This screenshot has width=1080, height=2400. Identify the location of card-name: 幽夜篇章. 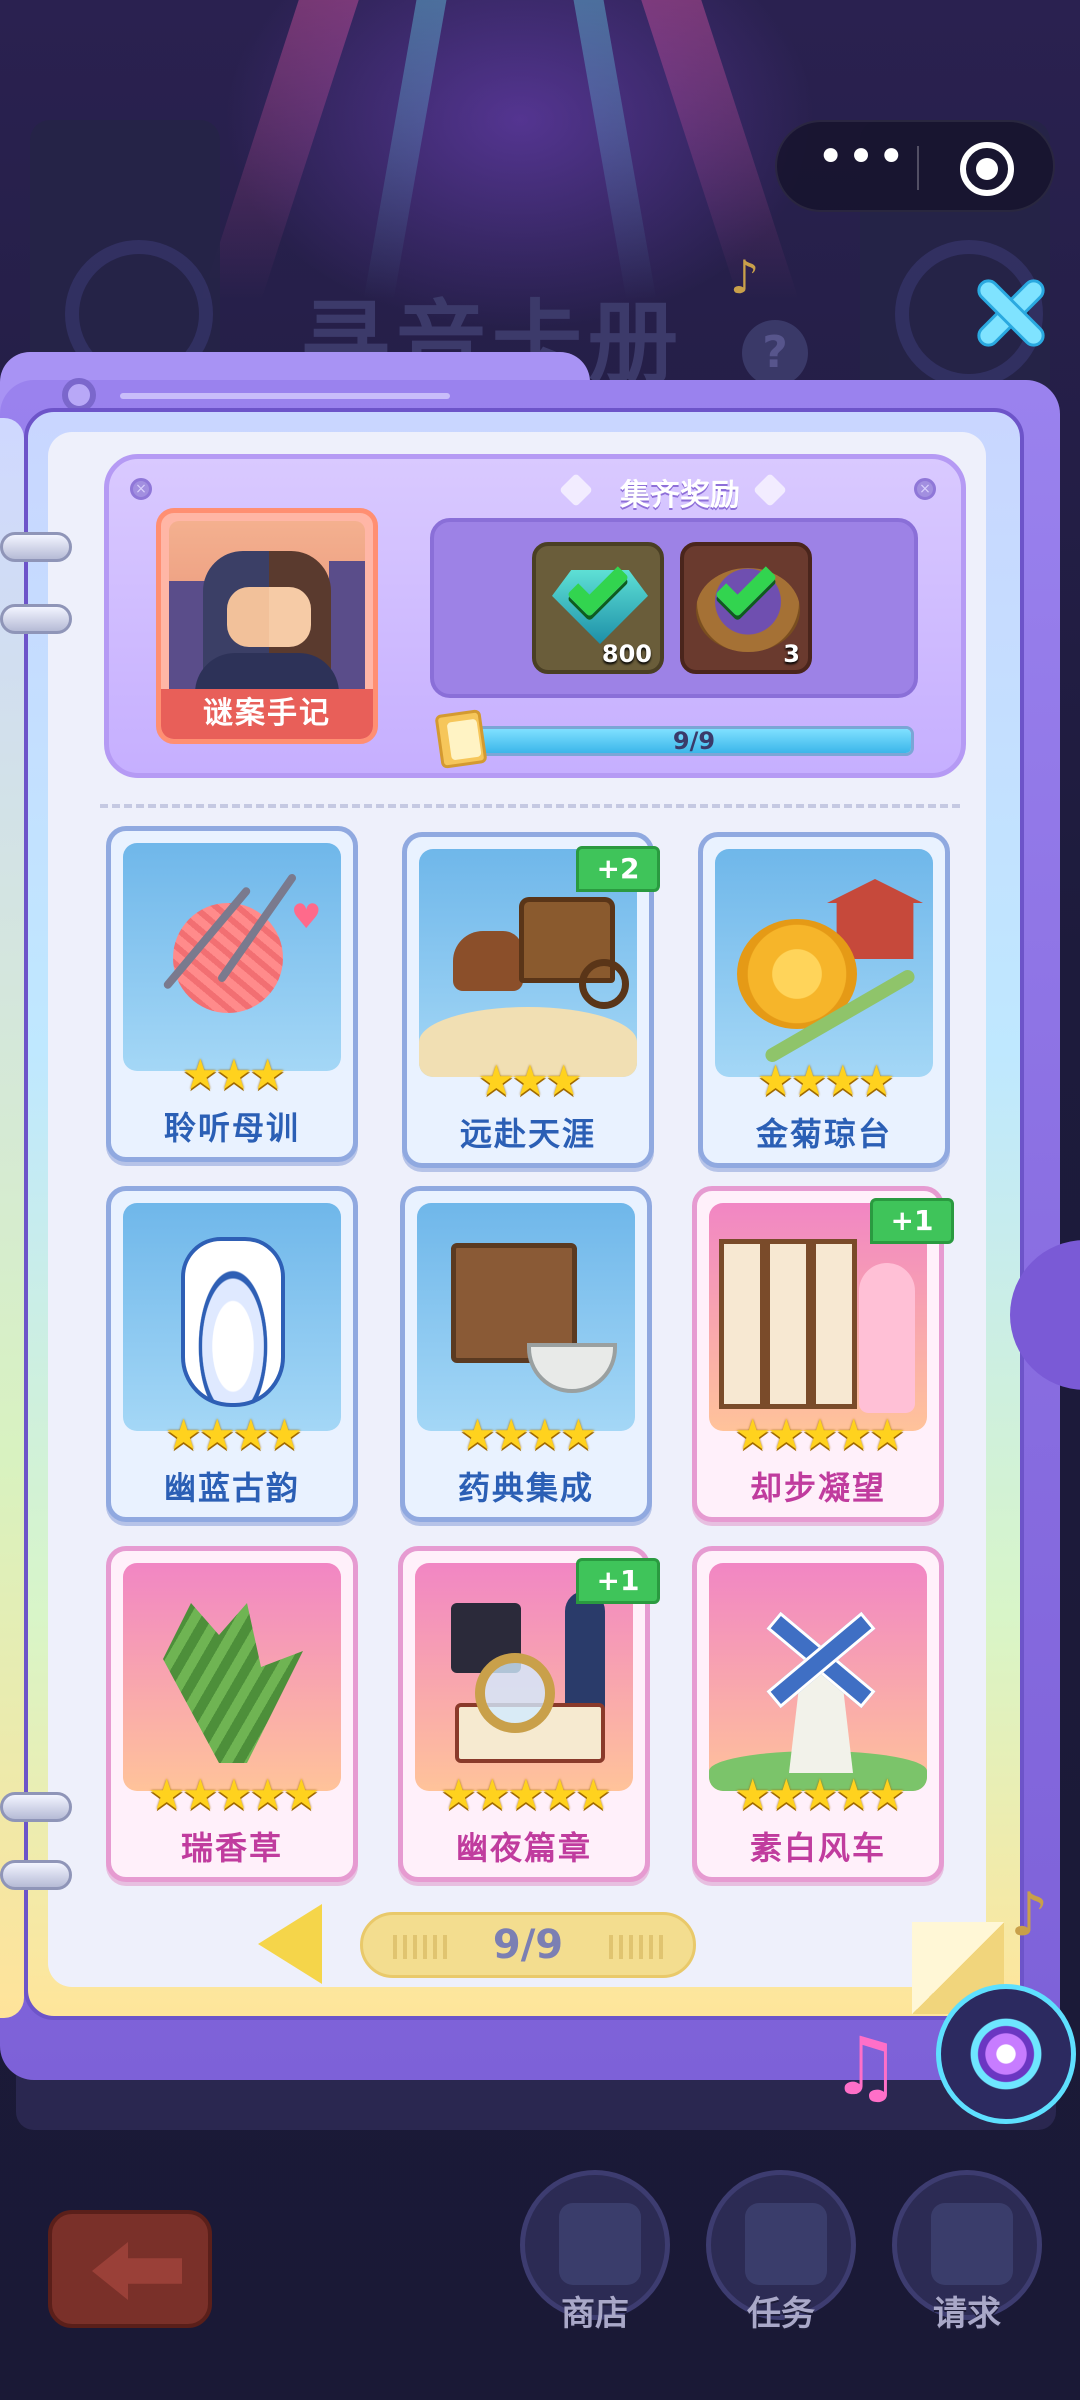
(523, 1848).